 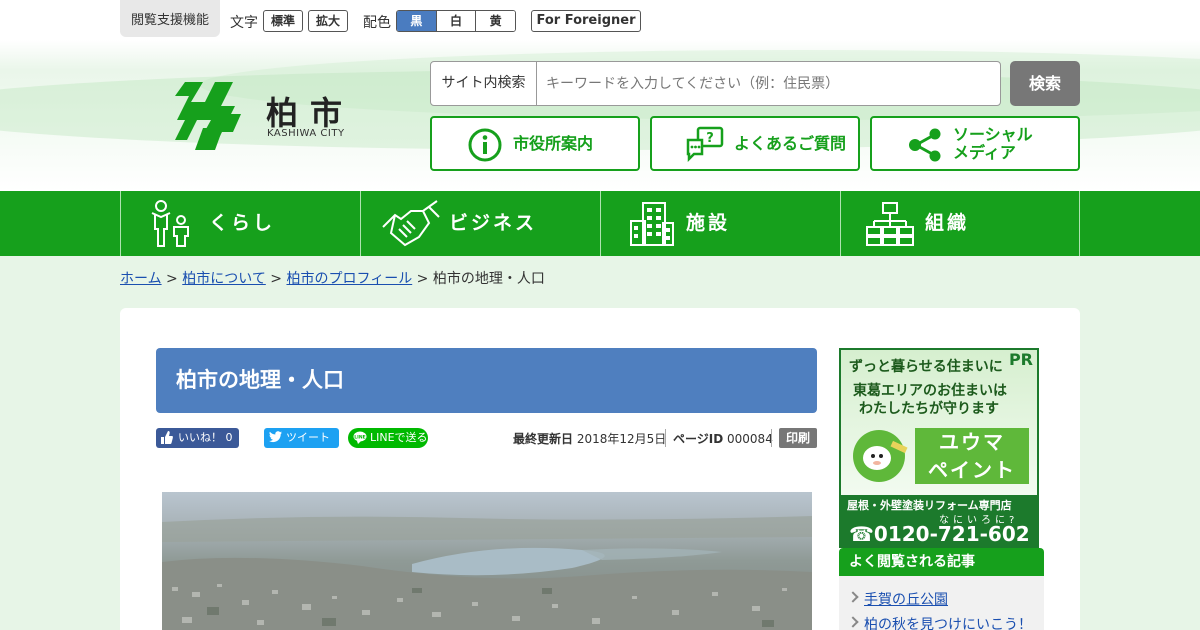 I want to click on org-chart-icon, so click(x=890, y=224).